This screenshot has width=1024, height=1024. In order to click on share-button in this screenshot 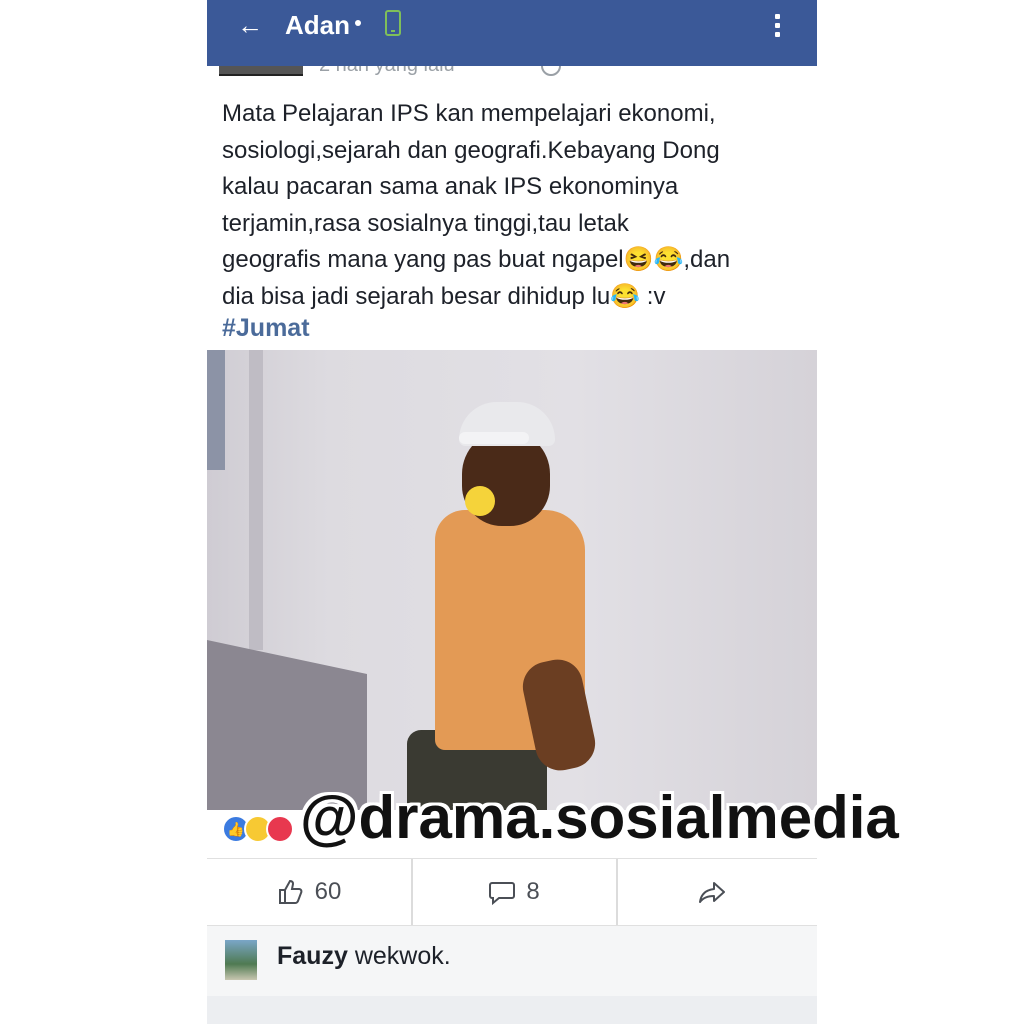, I will do `click(717, 892)`.